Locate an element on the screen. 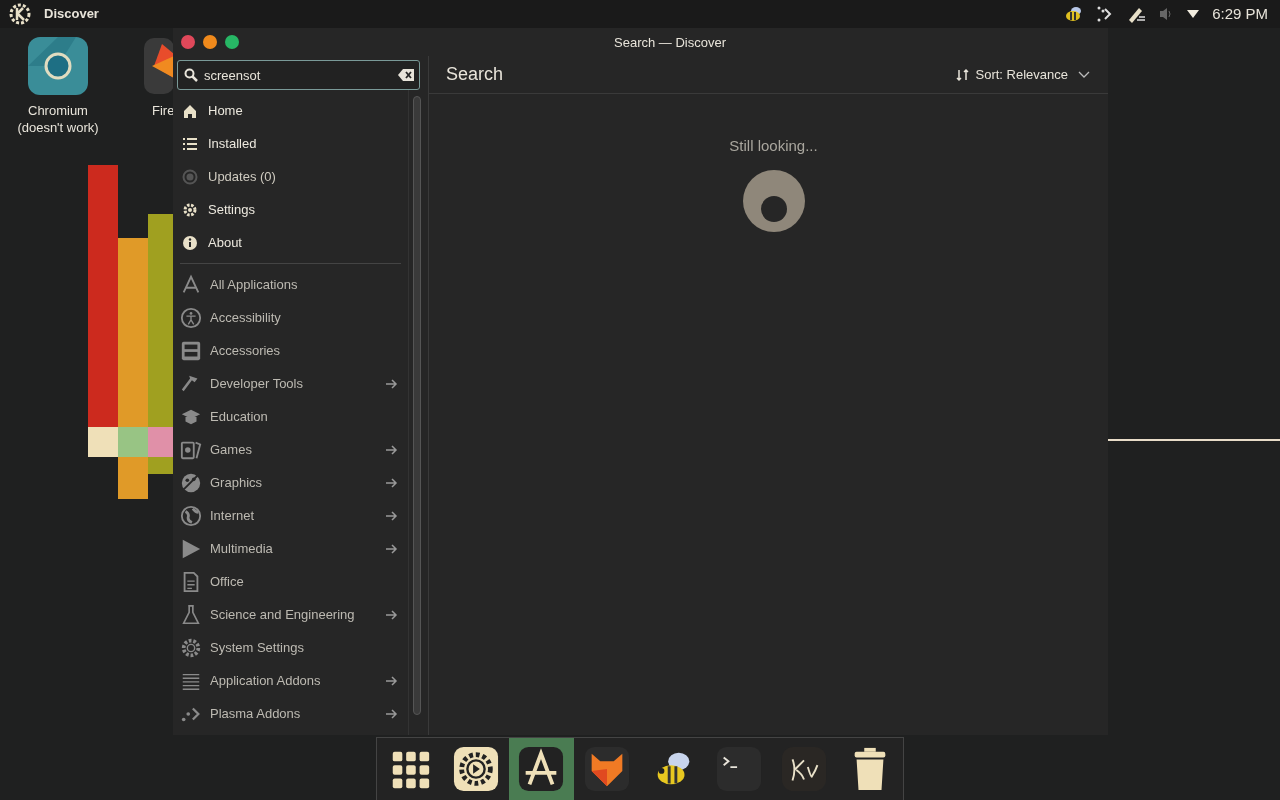 This screenshot has height=800, width=1280. list-icon is located at coordinates (190, 143).